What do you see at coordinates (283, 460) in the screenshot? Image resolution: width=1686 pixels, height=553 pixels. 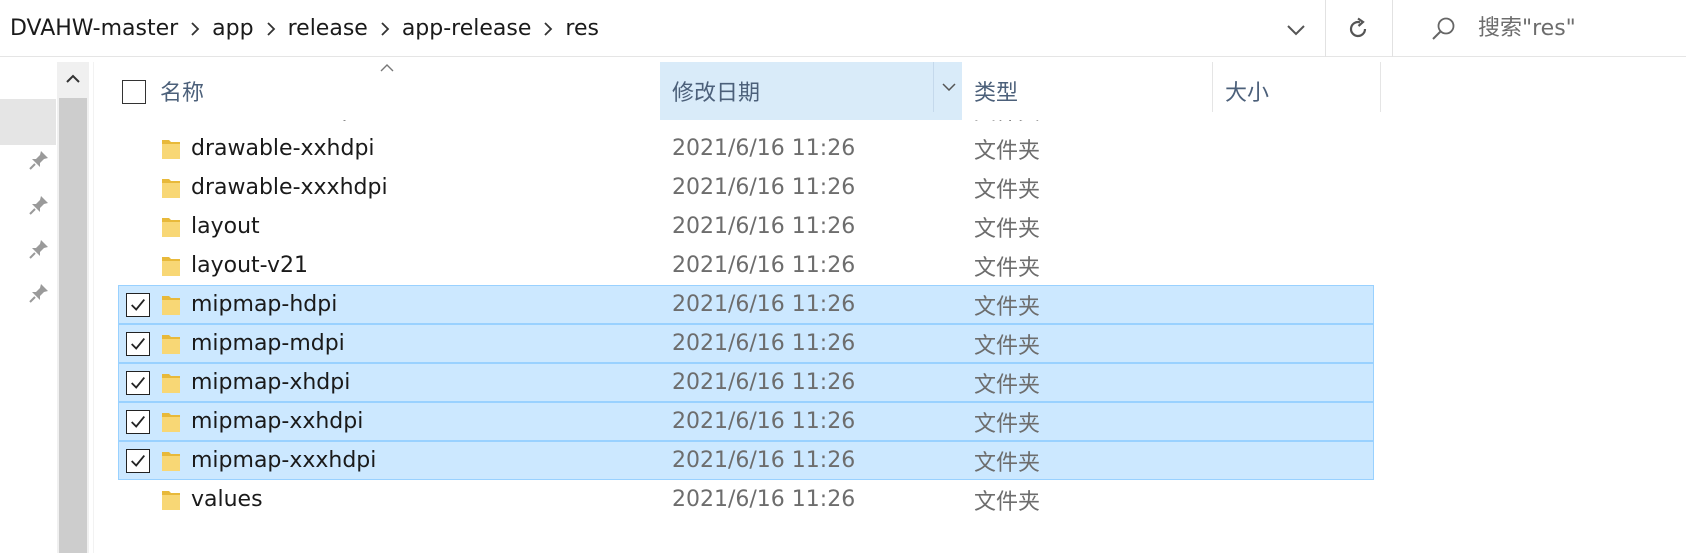 I see `file-name: mipmap-xxxhdpi` at bounding box center [283, 460].